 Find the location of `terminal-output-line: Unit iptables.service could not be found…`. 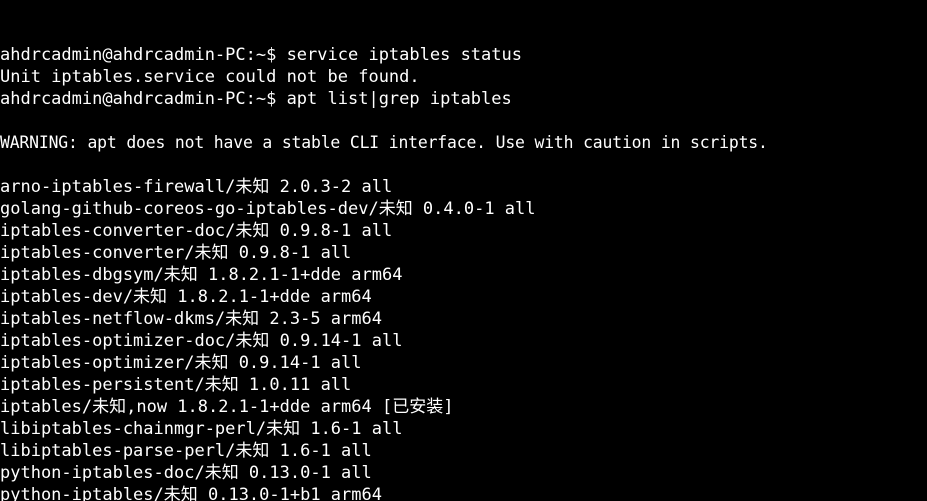

terminal-output-line: Unit iptables.service could not be found… is located at coordinates (210, 77).